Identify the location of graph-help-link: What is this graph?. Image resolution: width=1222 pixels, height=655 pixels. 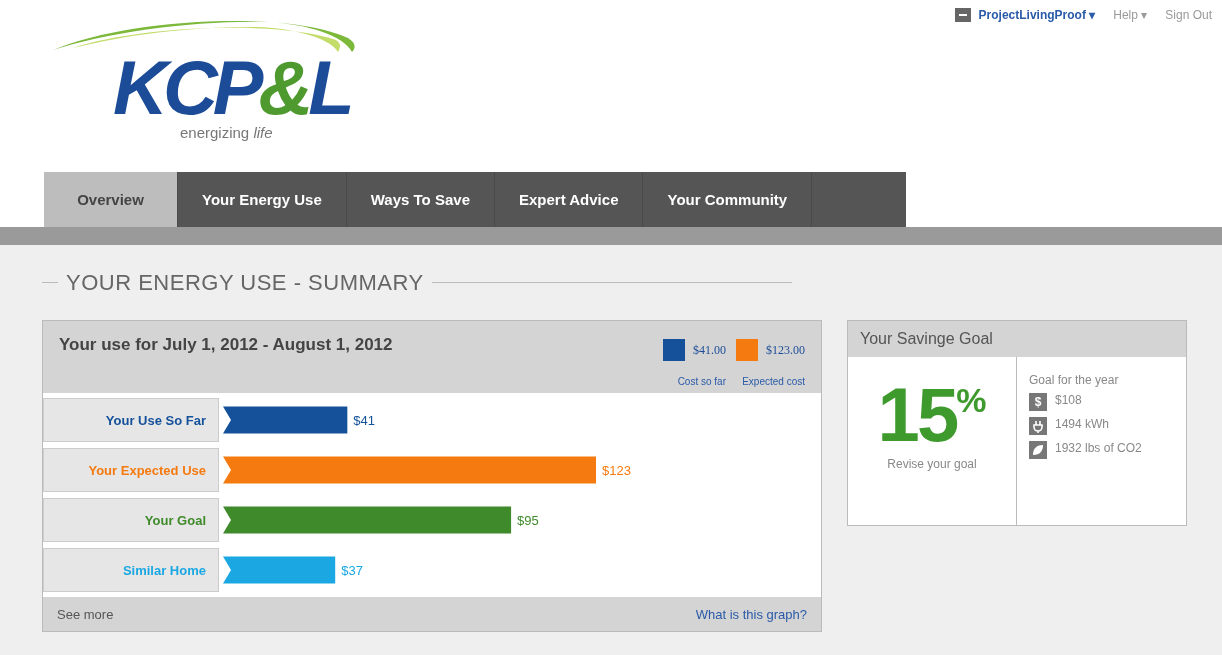
(751, 614).